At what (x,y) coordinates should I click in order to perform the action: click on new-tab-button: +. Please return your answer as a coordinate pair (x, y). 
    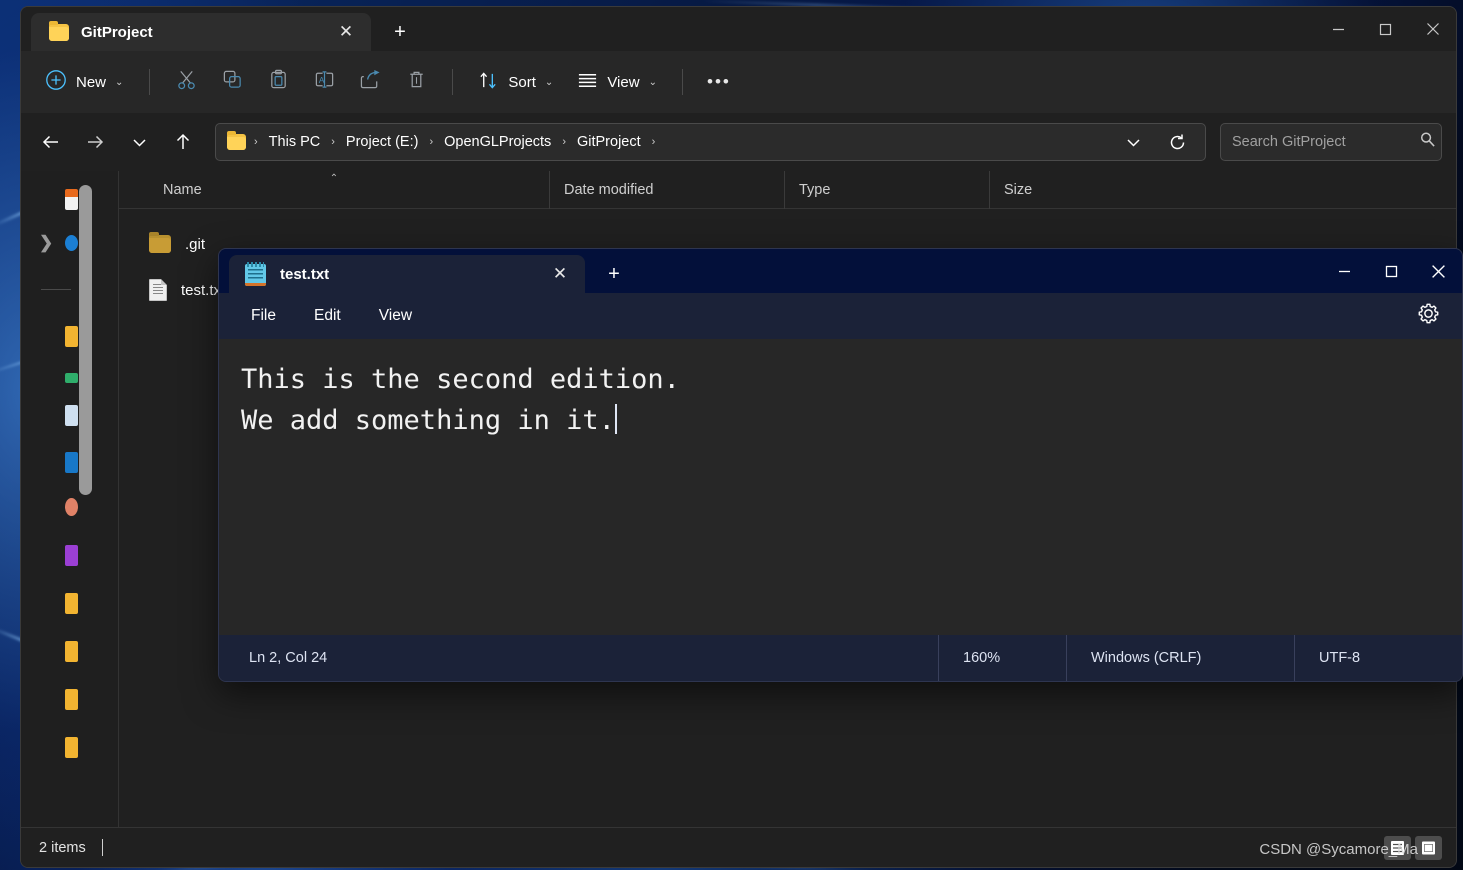
    Looking at the image, I should click on (400, 32).